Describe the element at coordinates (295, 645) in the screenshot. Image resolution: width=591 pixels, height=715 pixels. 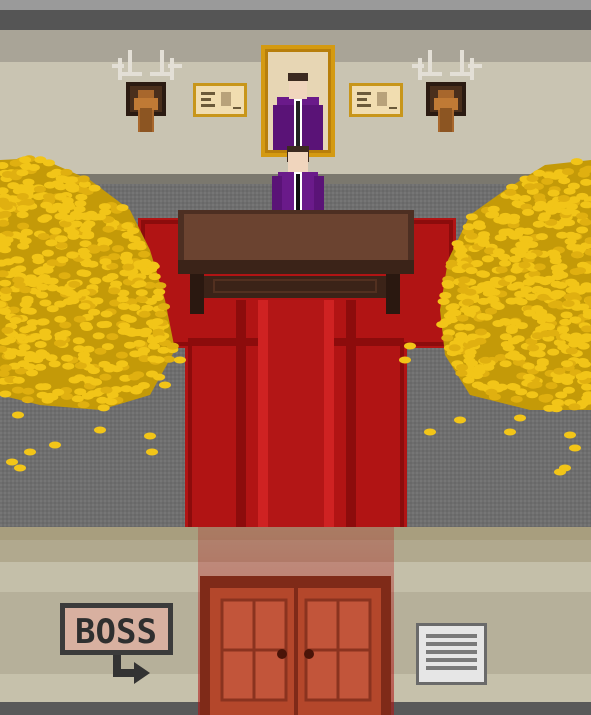
I see `office-door` at that location.